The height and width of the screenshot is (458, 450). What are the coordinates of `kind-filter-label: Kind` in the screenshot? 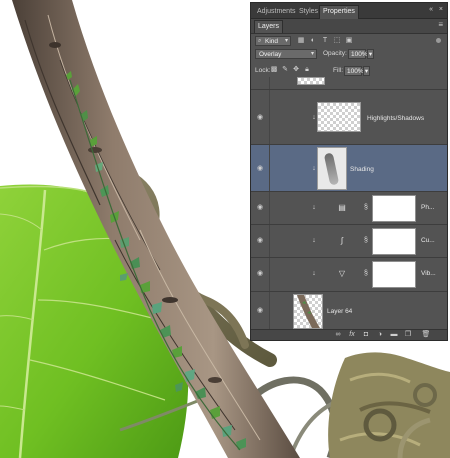 It's located at (272, 41).